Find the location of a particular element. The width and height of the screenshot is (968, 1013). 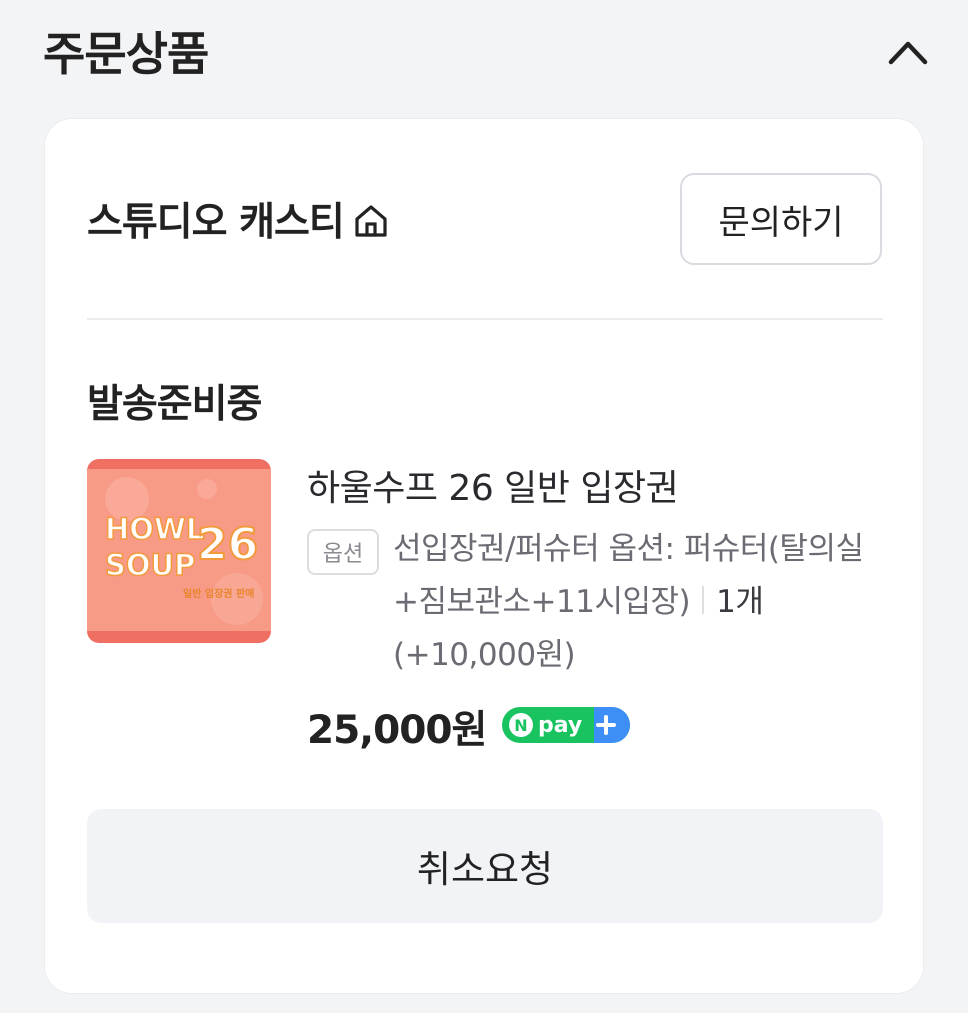

product-name: 하울수프 26 일반 입장권 is located at coordinates (493, 485).